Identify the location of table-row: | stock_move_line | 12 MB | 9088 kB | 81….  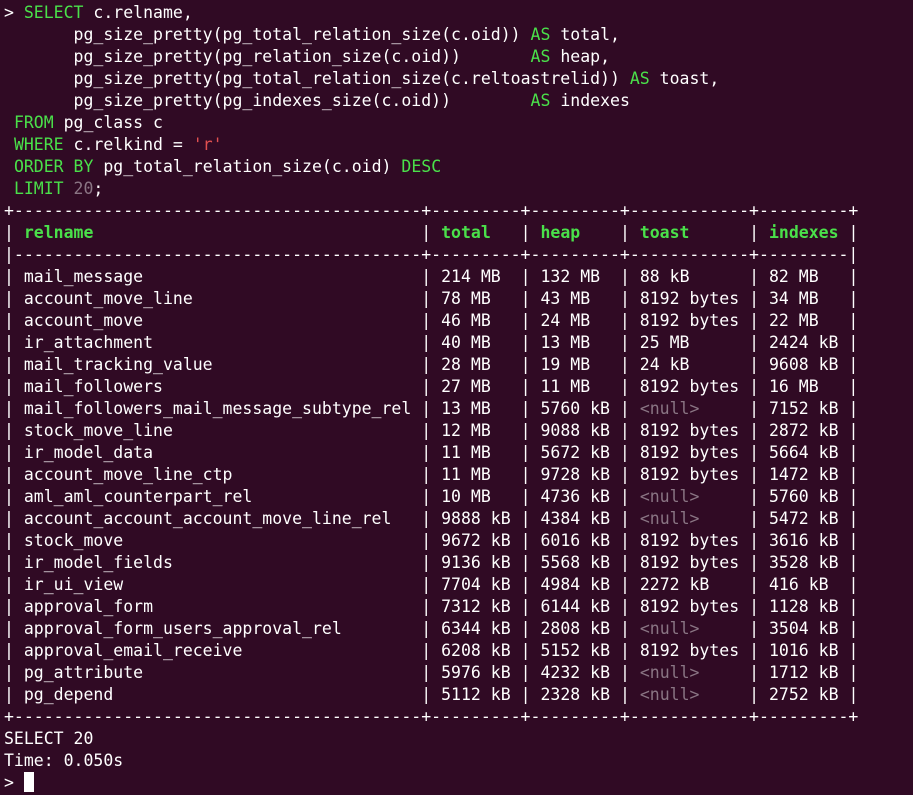
(431, 430).